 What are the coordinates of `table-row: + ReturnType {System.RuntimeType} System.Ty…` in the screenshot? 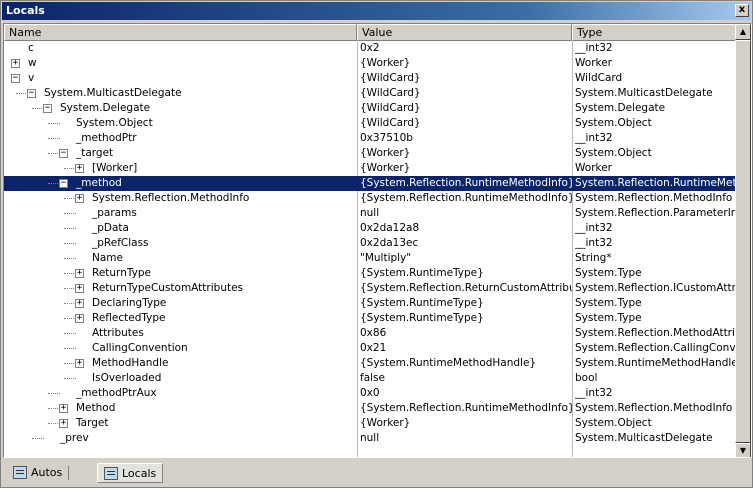 It's located at (370, 273).